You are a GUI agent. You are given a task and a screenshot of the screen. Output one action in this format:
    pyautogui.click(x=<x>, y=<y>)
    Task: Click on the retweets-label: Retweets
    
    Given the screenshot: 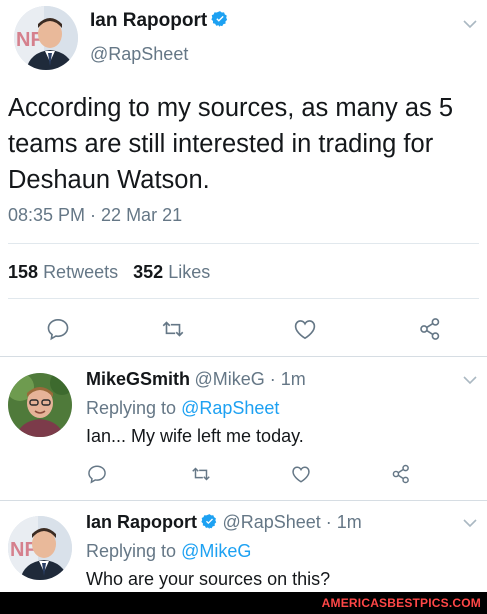 What is the action you would take?
    pyautogui.click(x=80, y=272)
    